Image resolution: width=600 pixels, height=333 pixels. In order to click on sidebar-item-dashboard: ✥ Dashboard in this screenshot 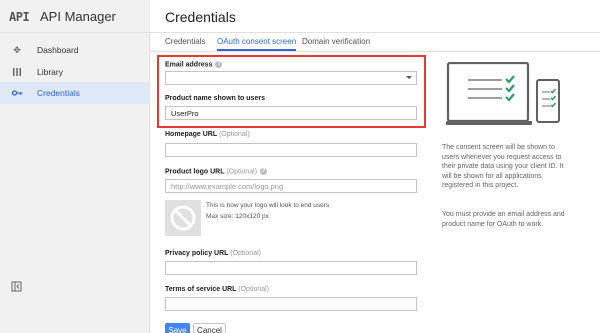, I will do `click(75, 50)`.